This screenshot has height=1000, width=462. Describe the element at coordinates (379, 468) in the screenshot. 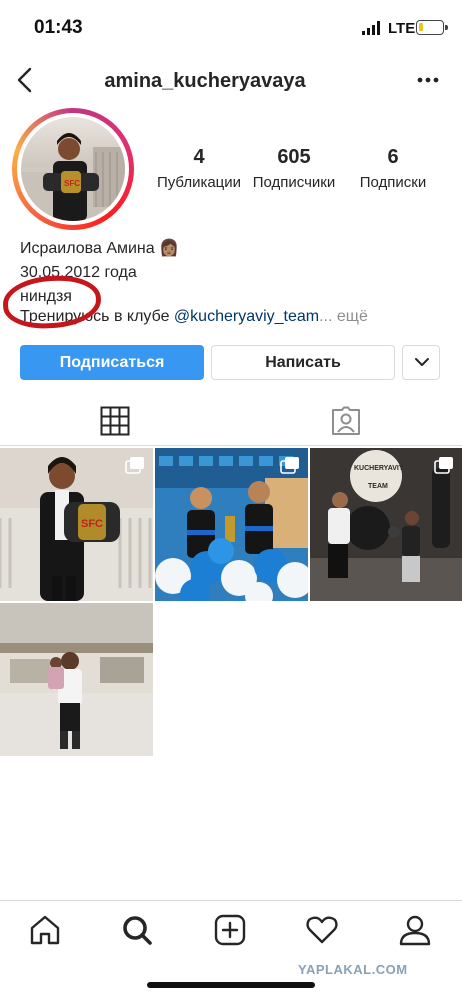

I see `svg-text: KUCHERYAVIY` at that location.